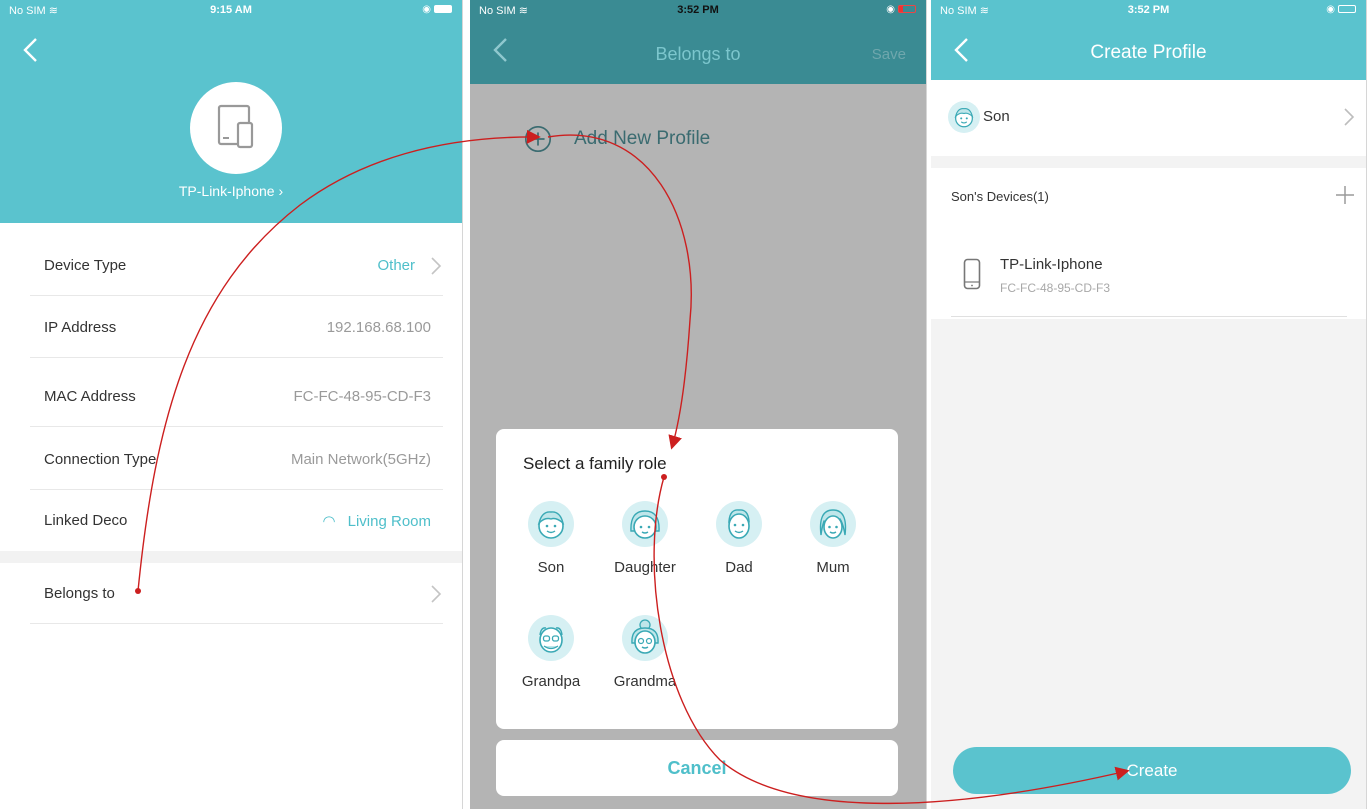 Image resolution: width=1367 pixels, height=809 pixels. I want to click on clock: 9:15 AM, so click(231, 10).